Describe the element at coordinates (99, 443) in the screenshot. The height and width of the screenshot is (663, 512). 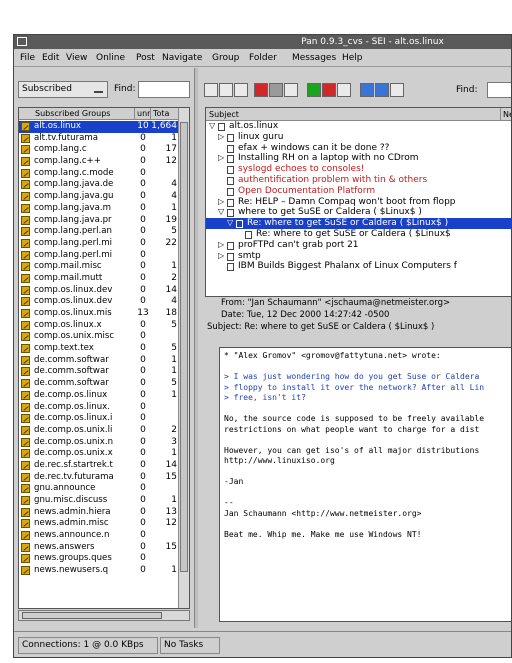
I see `group-row: de.comp.os.unix.n 0 3` at that location.